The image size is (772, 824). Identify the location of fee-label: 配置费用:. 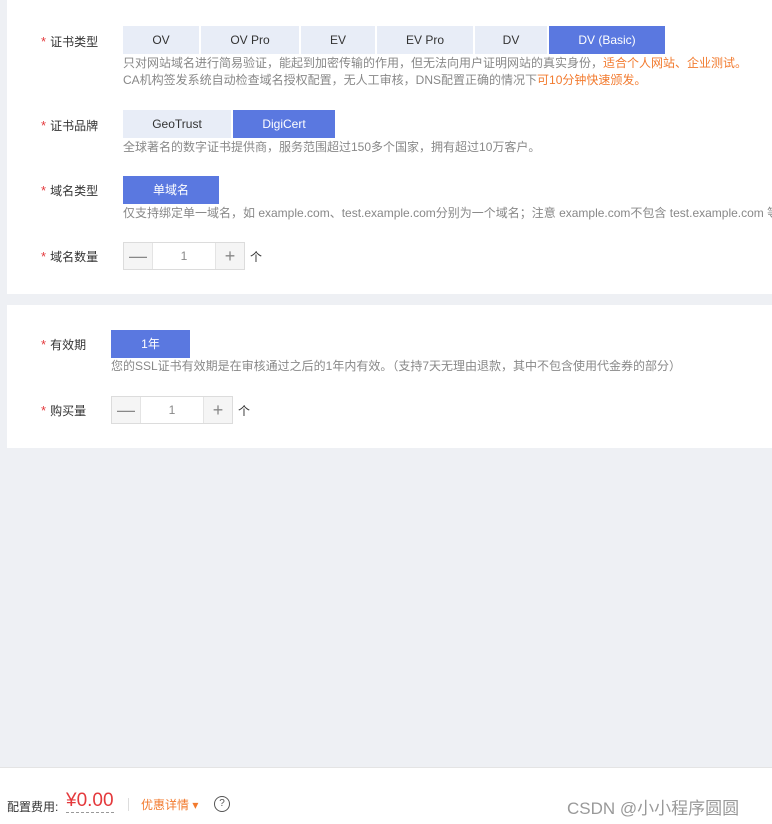
(33, 807).